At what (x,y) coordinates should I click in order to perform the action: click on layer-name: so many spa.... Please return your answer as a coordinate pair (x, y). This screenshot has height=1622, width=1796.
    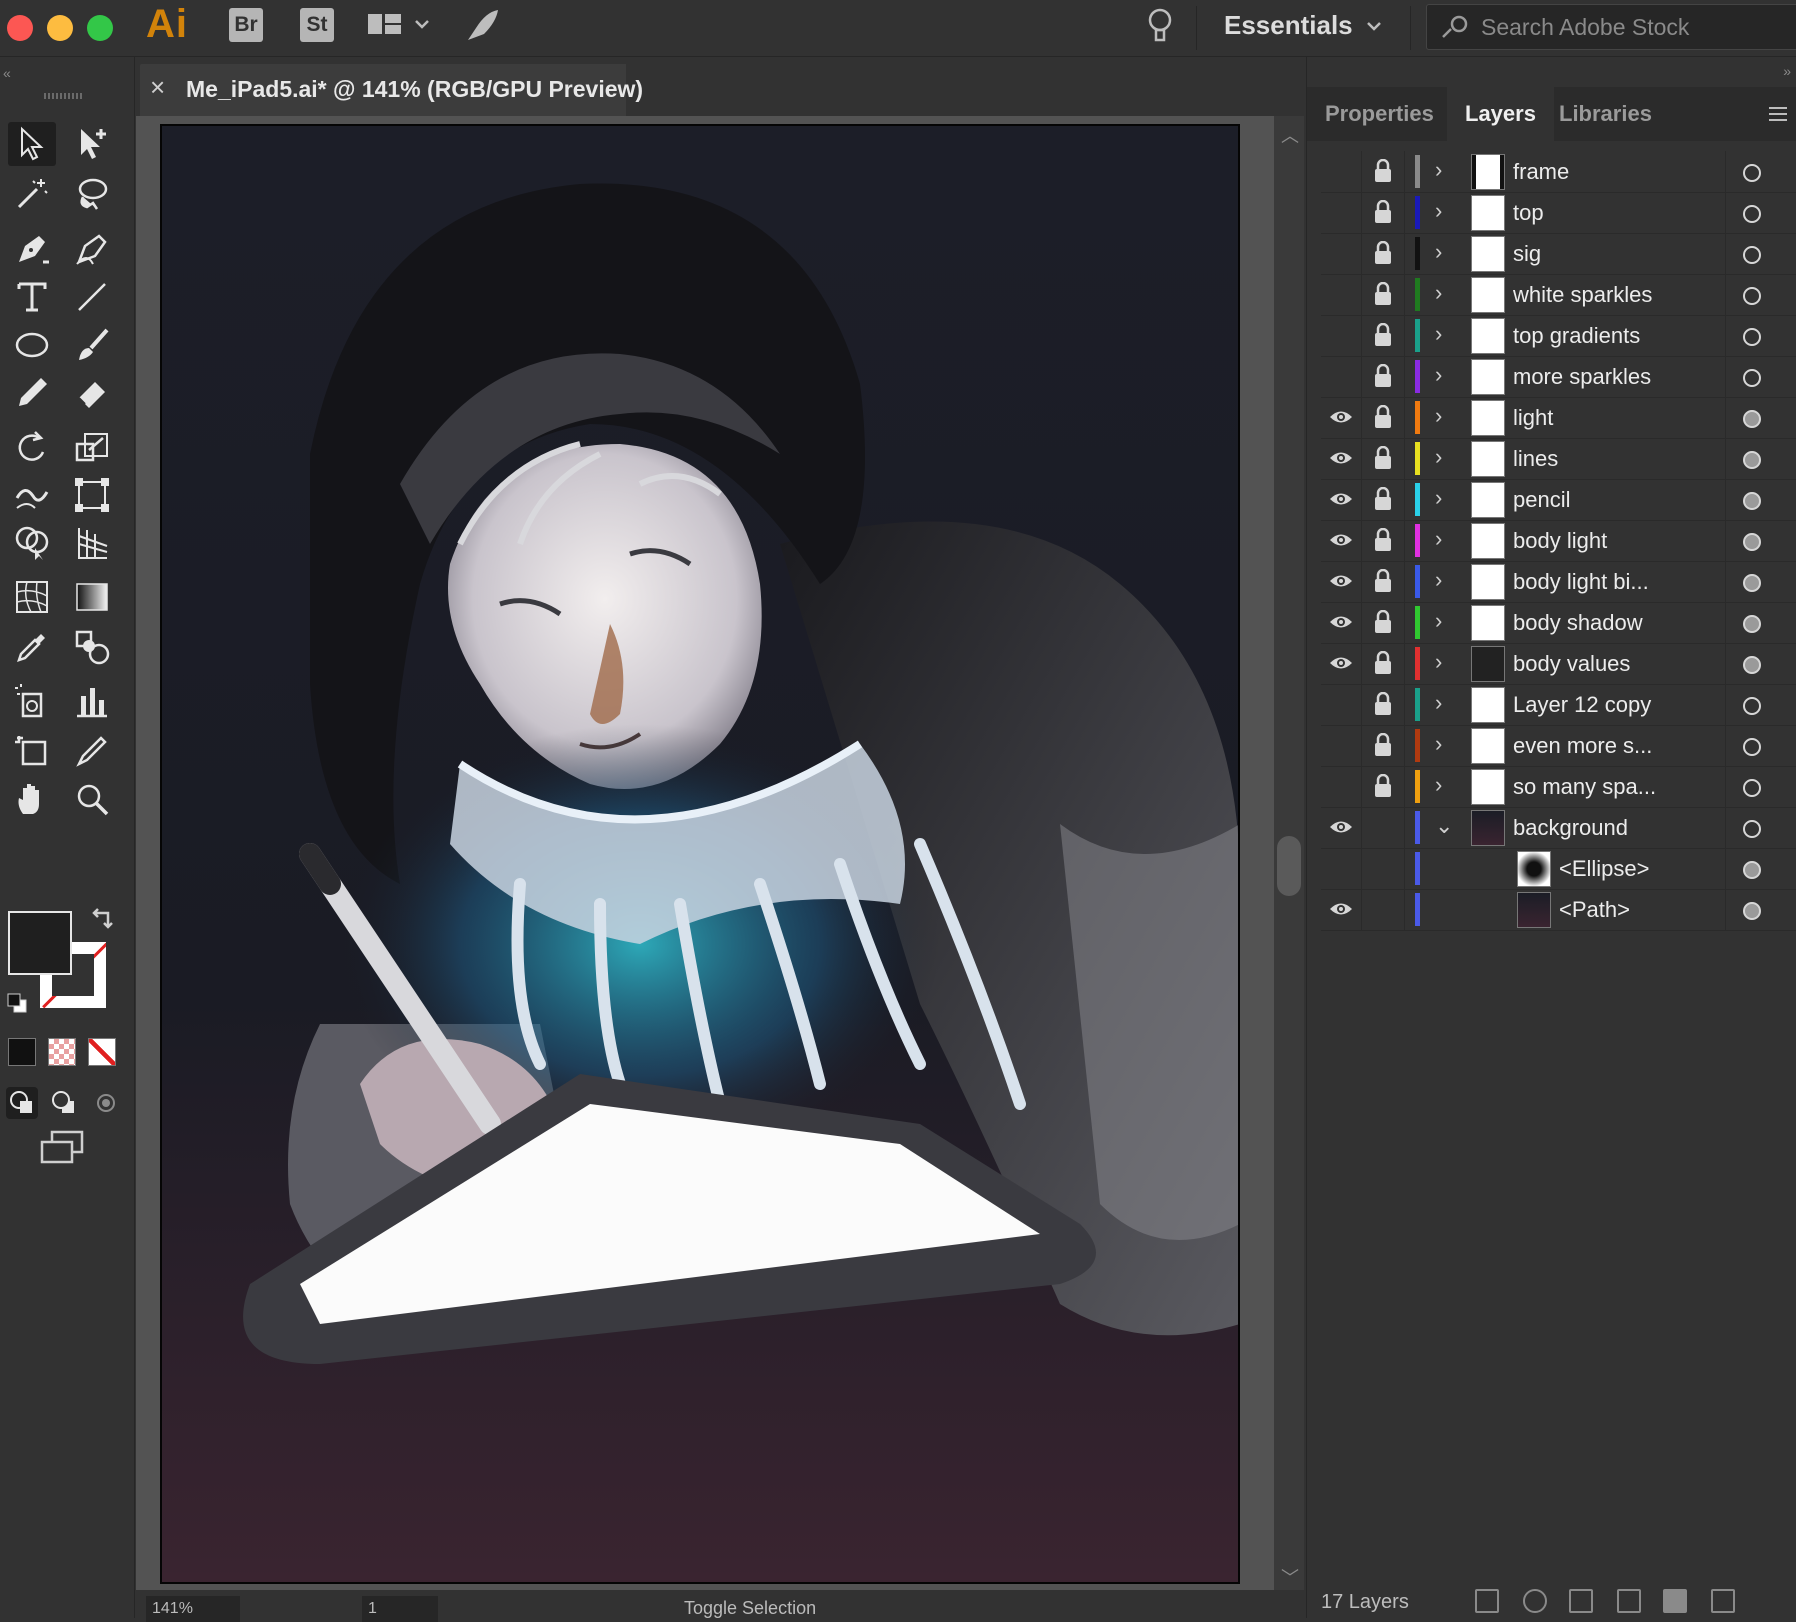
    Looking at the image, I should click on (1584, 787).